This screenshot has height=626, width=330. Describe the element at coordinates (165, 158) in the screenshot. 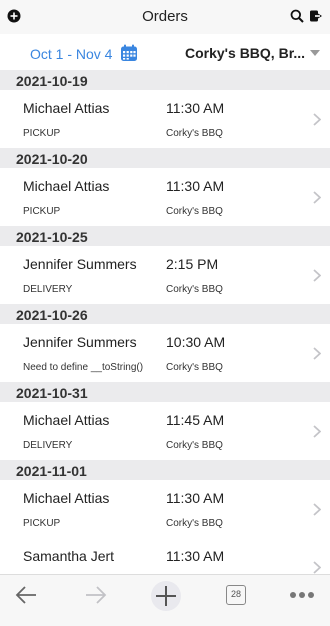

I see `date-header: 2021-10-20` at that location.